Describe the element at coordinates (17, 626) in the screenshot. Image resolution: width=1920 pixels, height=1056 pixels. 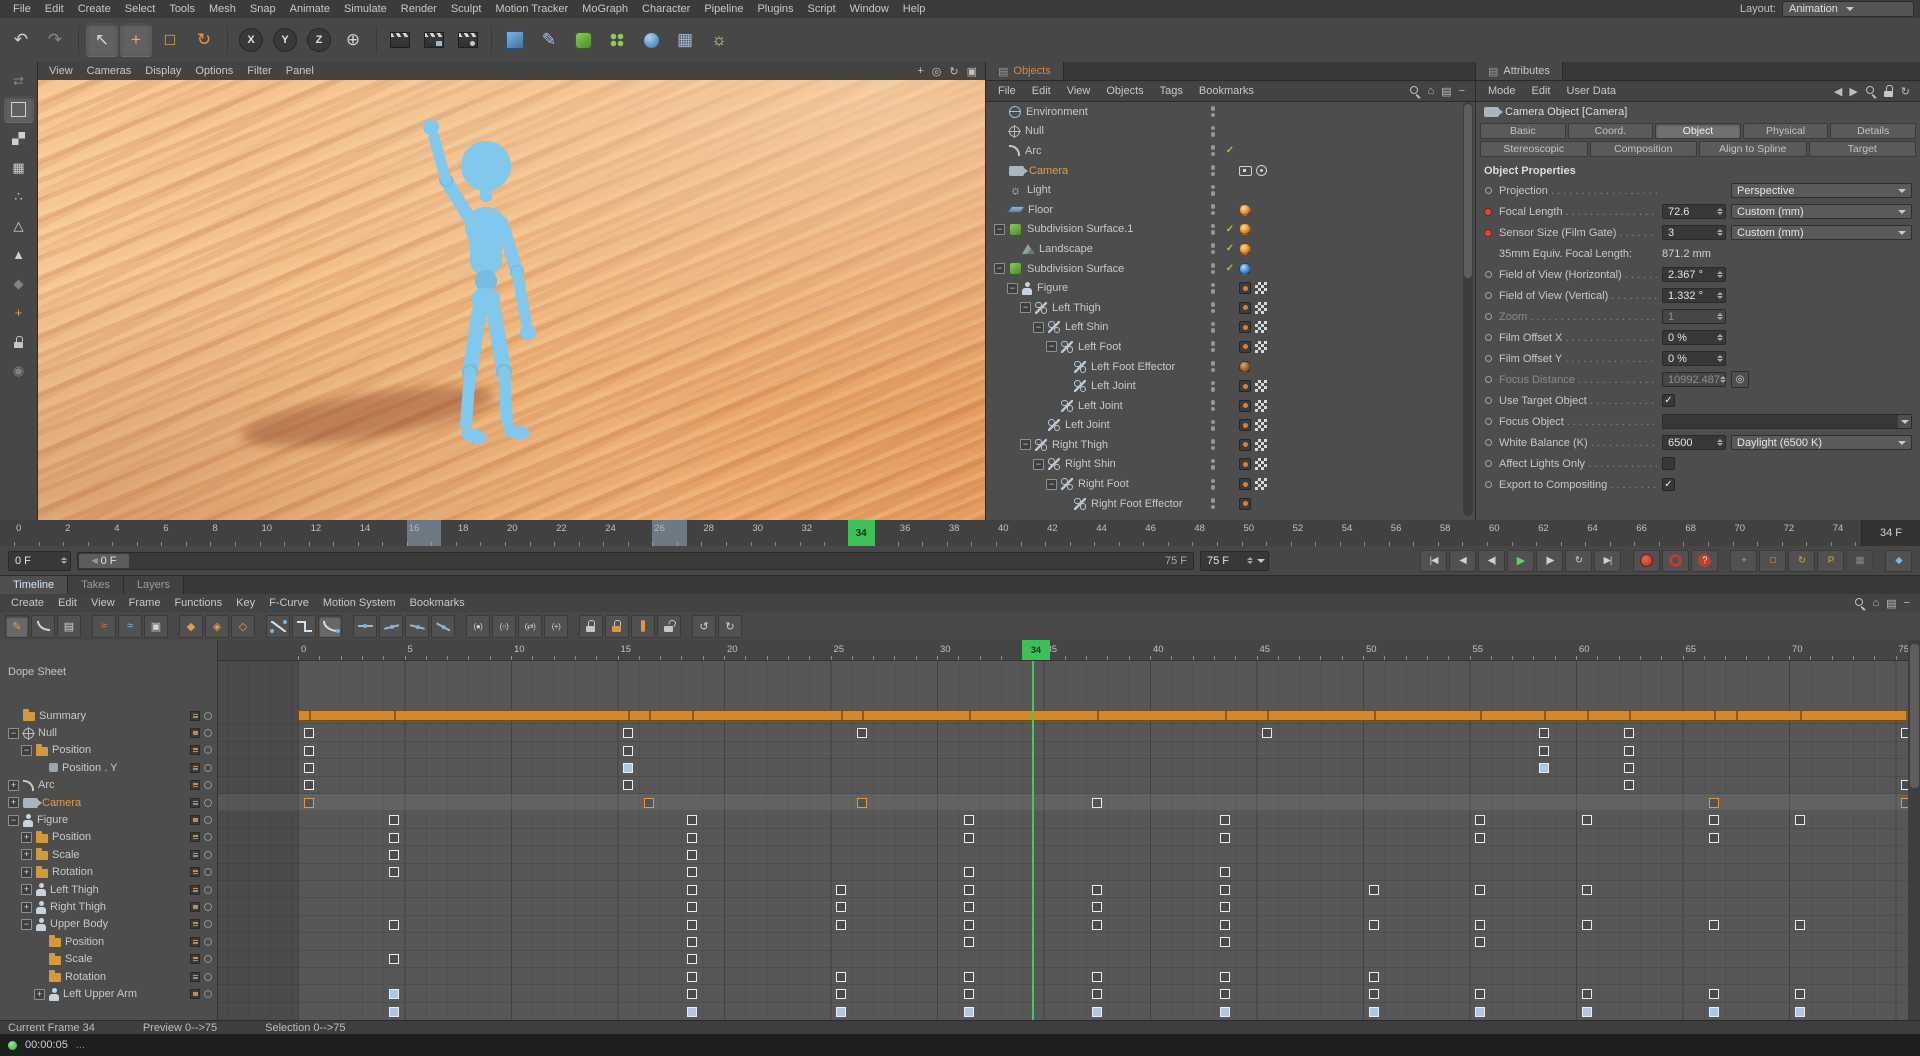
I see `dope-sheet-mode-icon: ✎` at that location.